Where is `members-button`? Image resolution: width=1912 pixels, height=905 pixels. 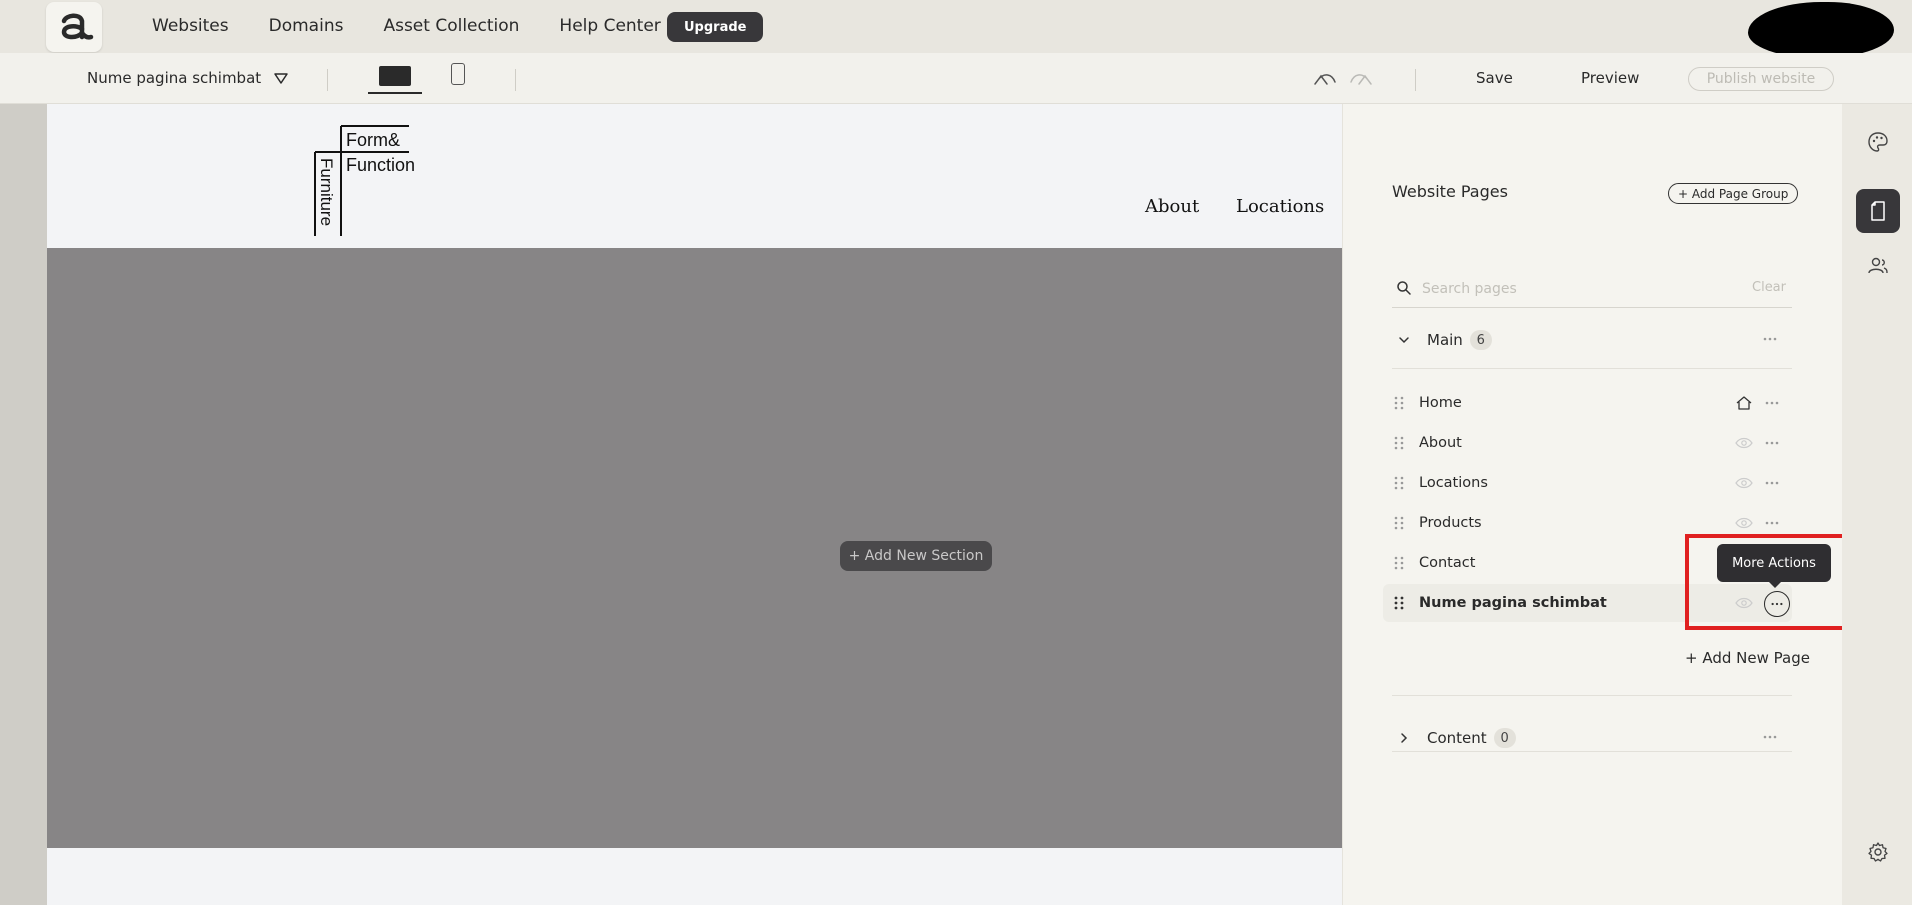 members-button is located at coordinates (1878, 266).